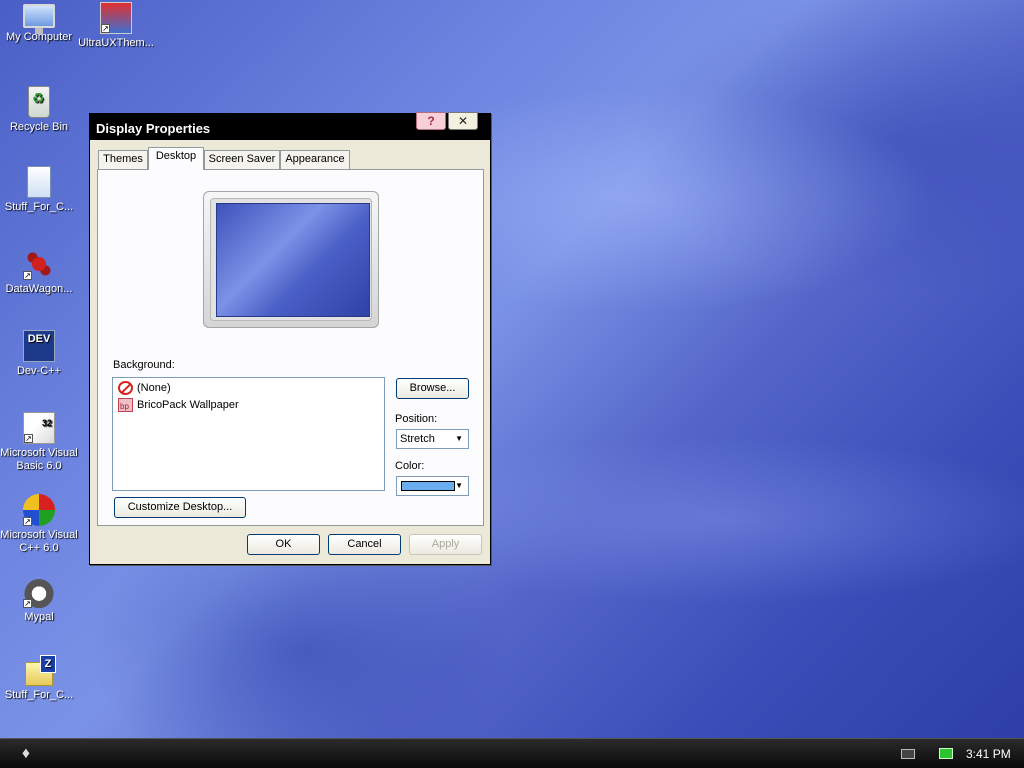 The image size is (1024, 768). What do you see at coordinates (39, 428) in the screenshot?
I see `visual-basic-icon: ↗` at bounding box center [39, 428].